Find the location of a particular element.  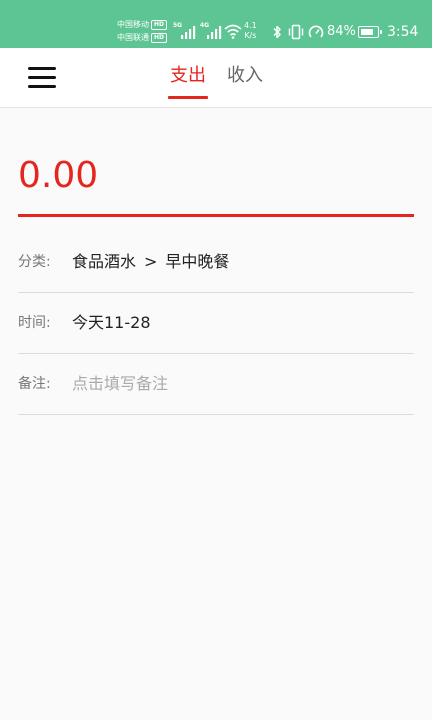

carrier-2-name: 中国联通 is located at coordinates (133, 37).